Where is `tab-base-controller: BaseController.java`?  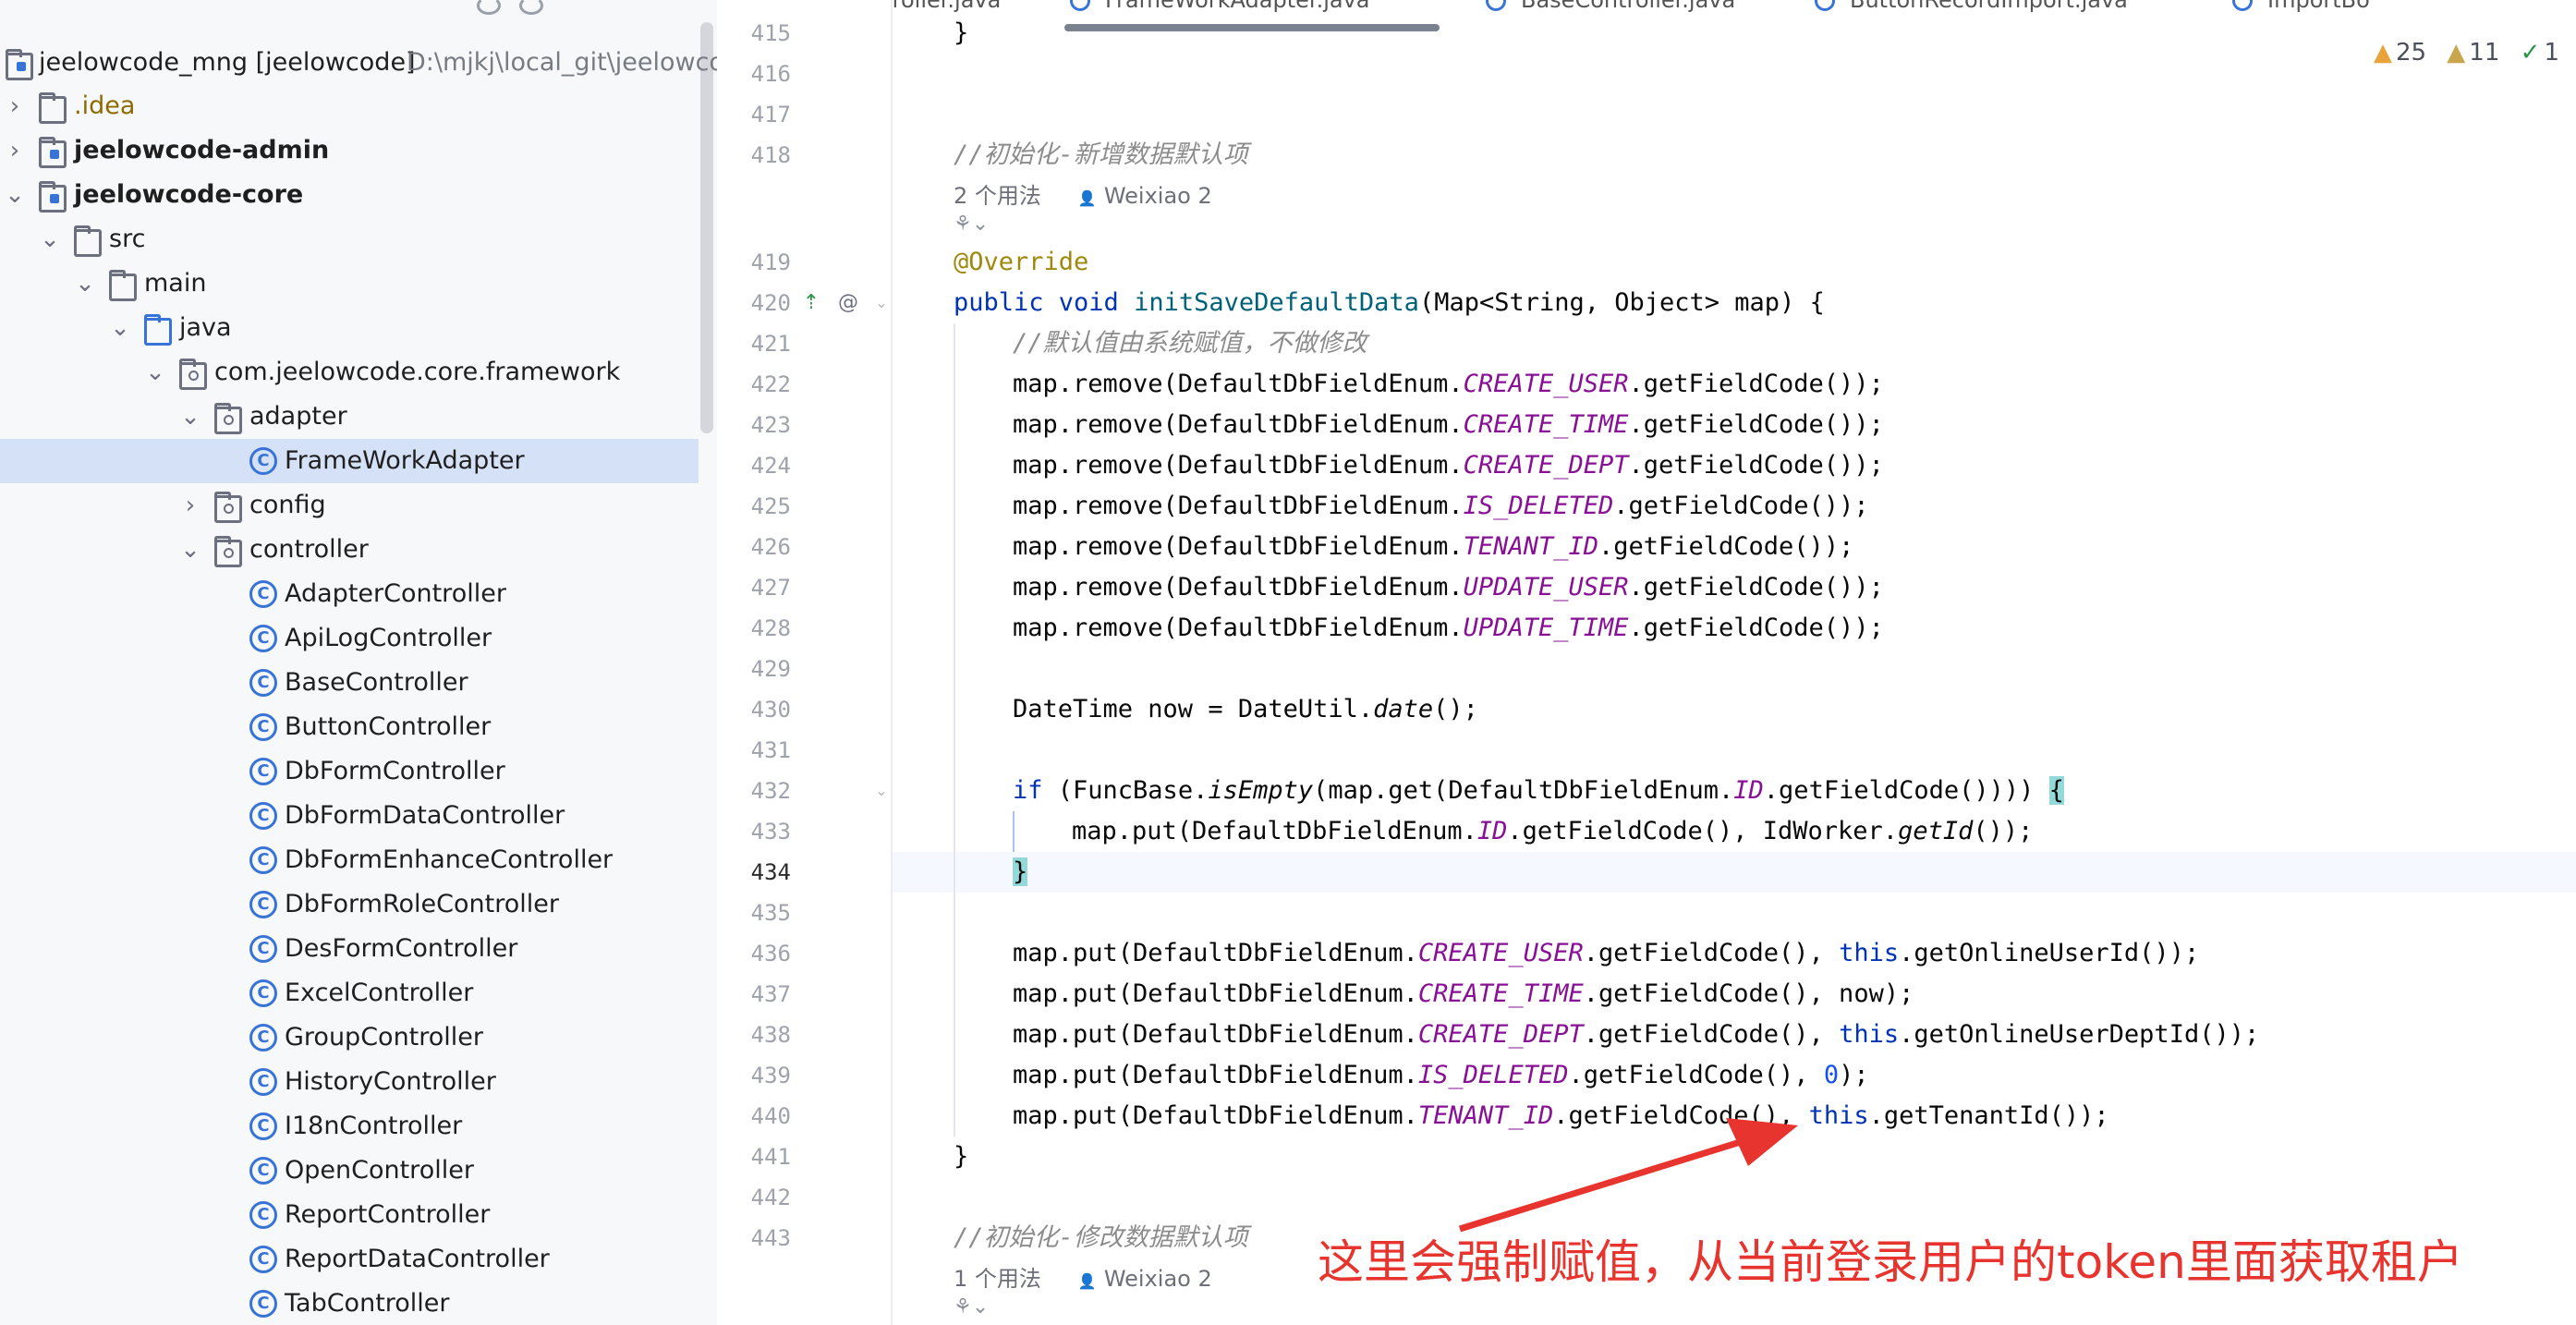
tab-base-controller: BaseController.java is located at coordinates (1610, 6).